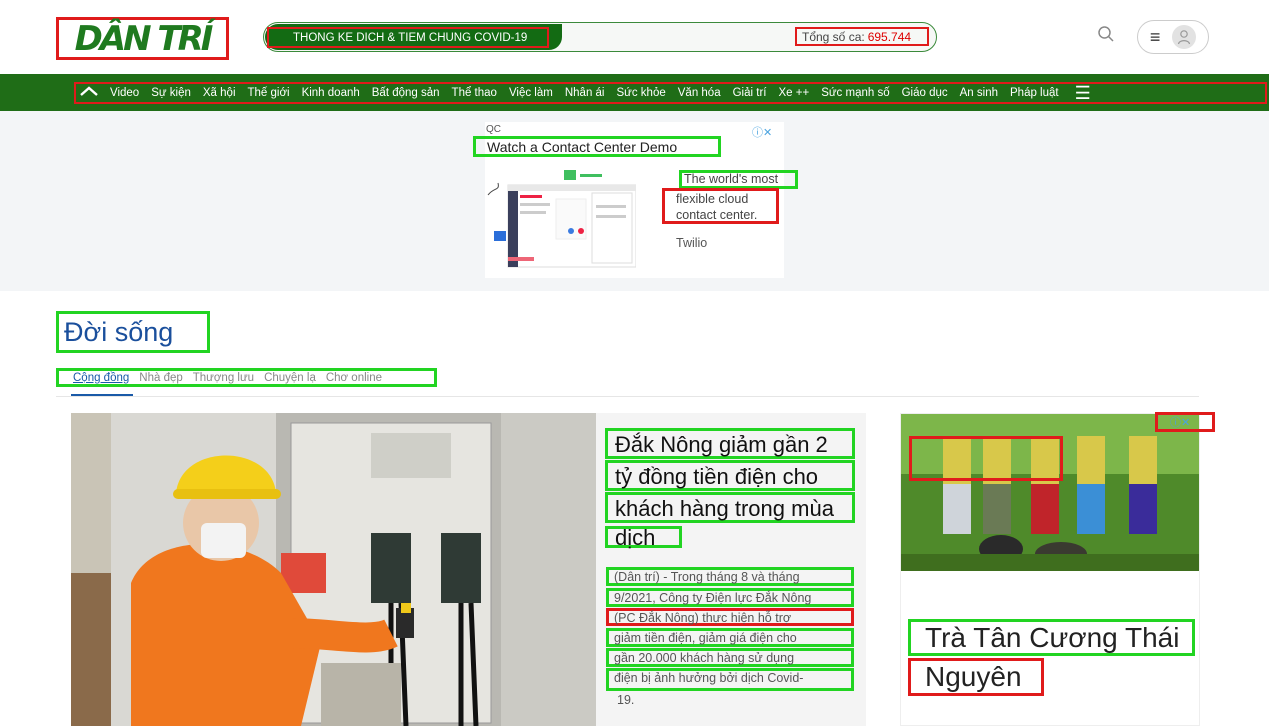 This screenshot has height=726, width=1269. I want to click on nav-item-kinh-doanh: Kinh doanh, so click(331, 93).